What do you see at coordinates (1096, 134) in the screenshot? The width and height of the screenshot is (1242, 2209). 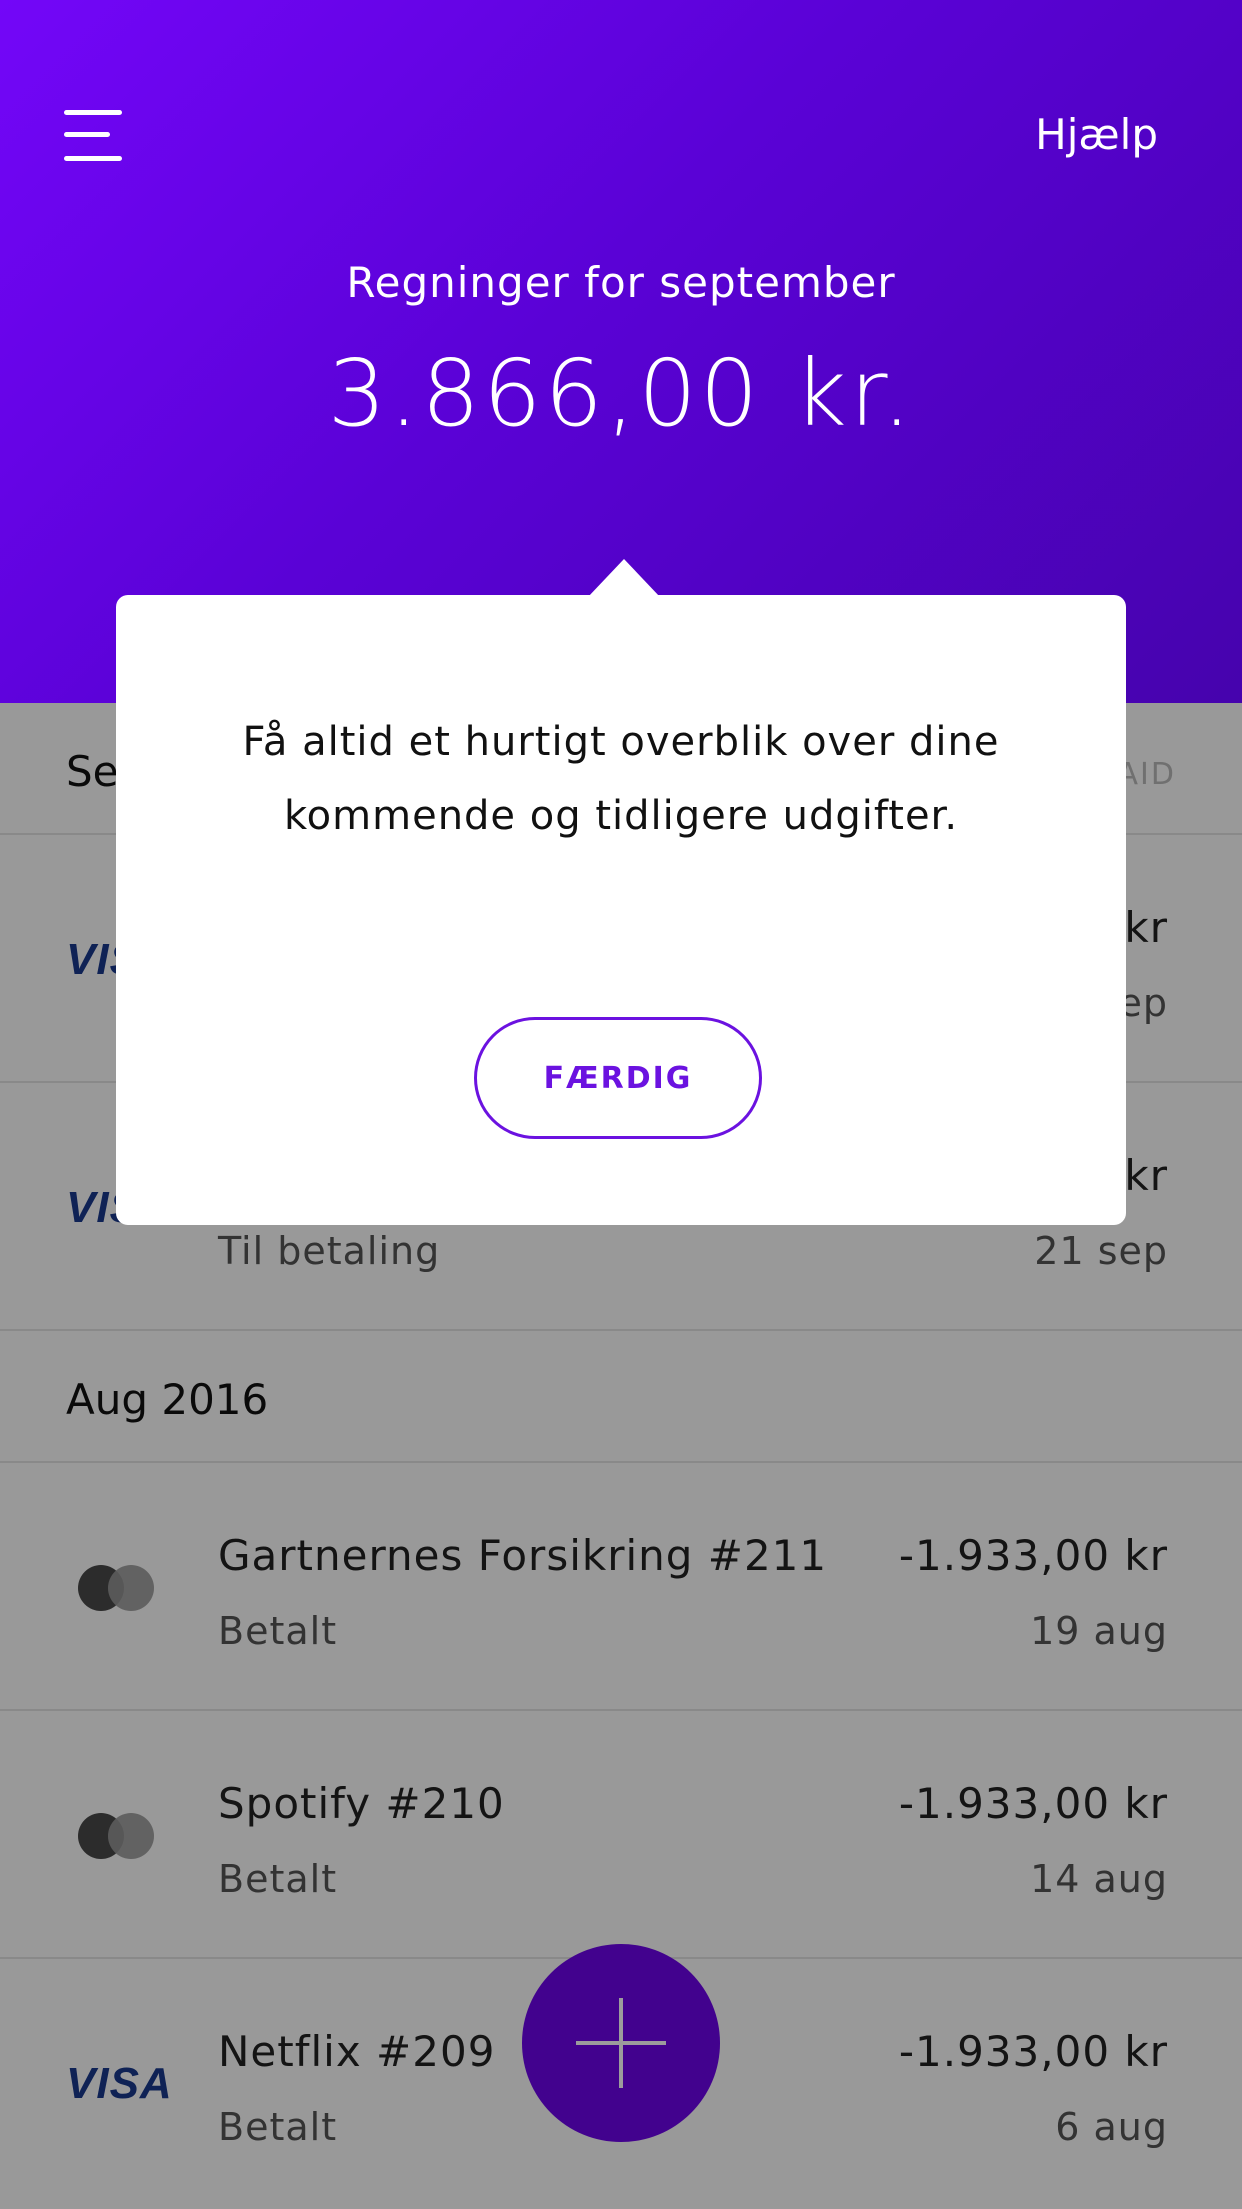 I see `help-link: Hjælp` at bounding box center [1096, 134].